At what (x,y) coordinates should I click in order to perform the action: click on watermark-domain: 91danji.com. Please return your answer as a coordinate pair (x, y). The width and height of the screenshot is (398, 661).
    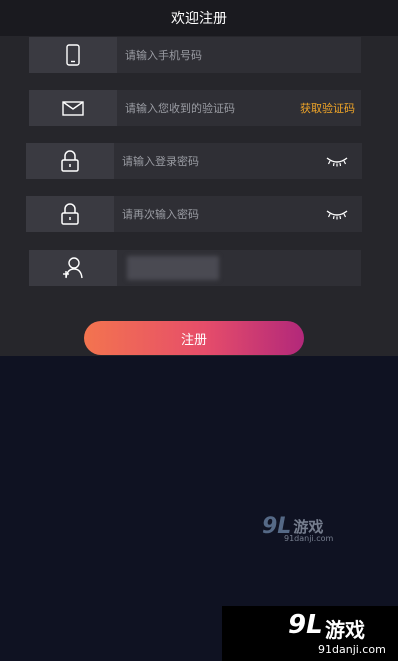
    Looking at the image, I should click on (309, 538).